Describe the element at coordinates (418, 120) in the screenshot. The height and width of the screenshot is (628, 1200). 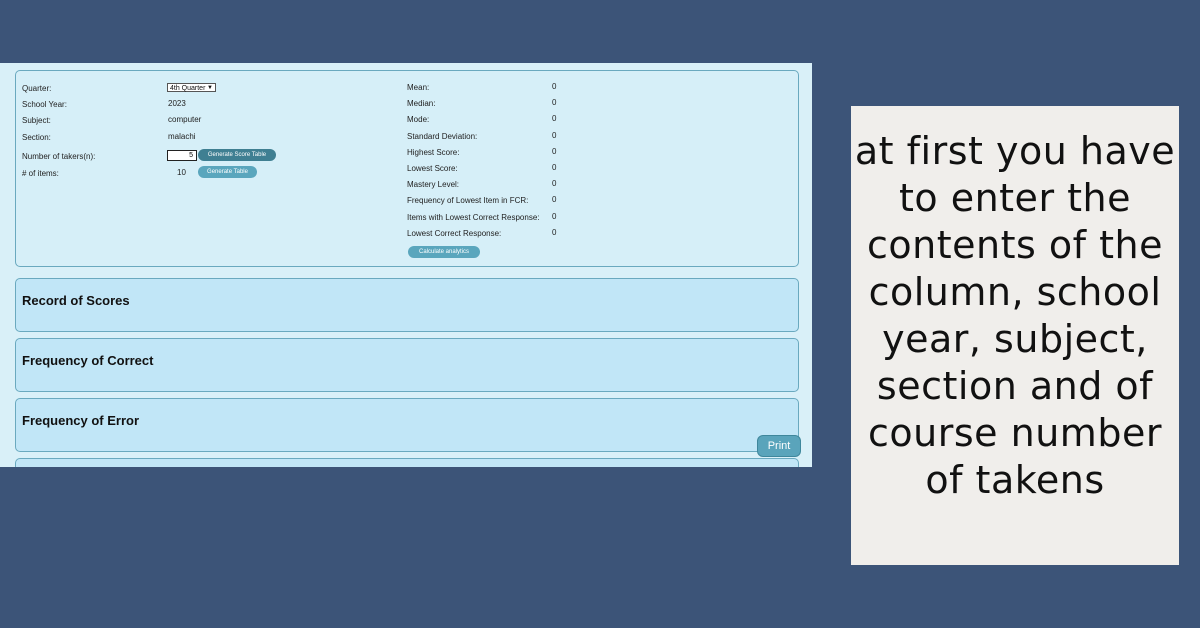
I see `analytics-label: Mode:` at that location.